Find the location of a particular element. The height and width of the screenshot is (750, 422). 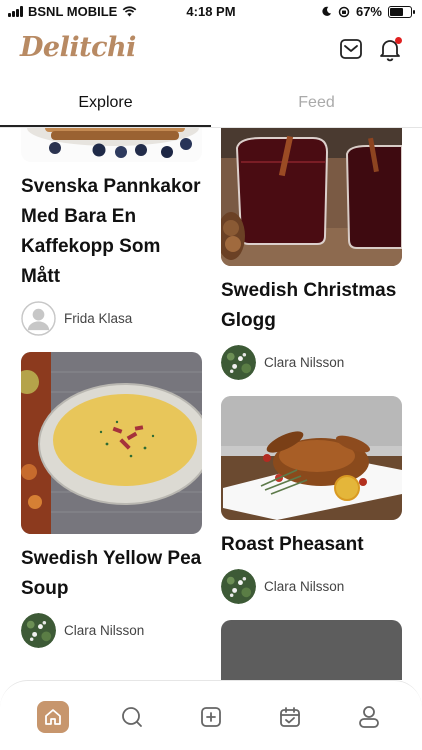

pancakes-photo is located at coordinates (111, 145).